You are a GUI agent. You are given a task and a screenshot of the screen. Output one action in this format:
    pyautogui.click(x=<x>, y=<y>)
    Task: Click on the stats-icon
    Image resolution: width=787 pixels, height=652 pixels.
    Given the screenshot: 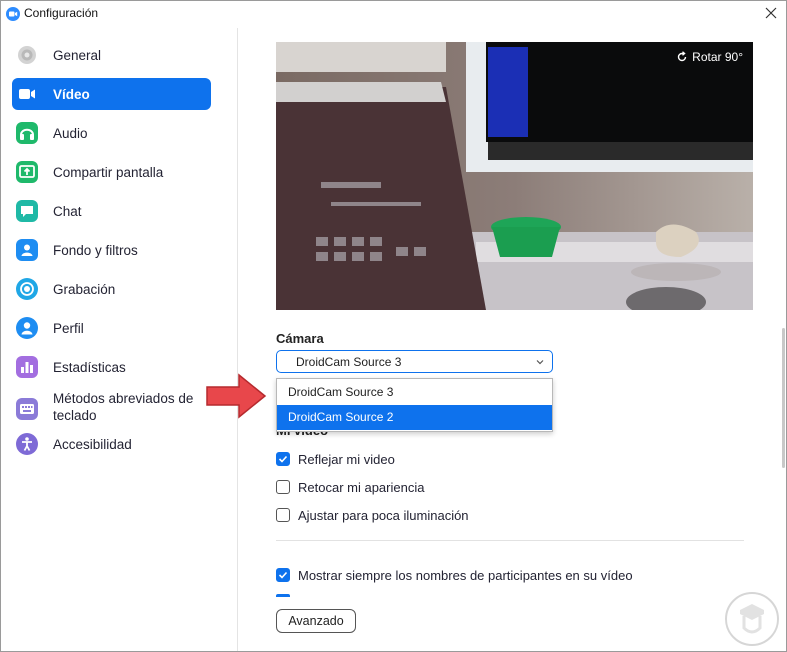 What is the action you would take?
    pyautogui.click(x=27, y=367)
    